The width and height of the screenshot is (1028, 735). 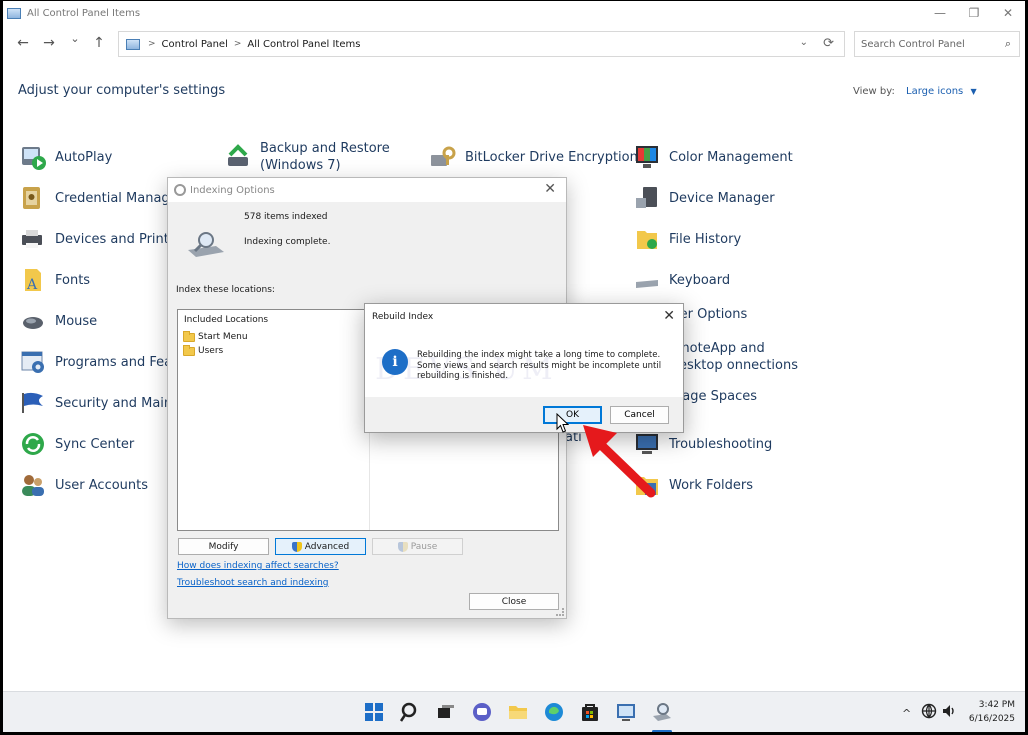 I want to click on indexing-options-titlebar: Indexing Options ✕, so click(x=367, y=190).